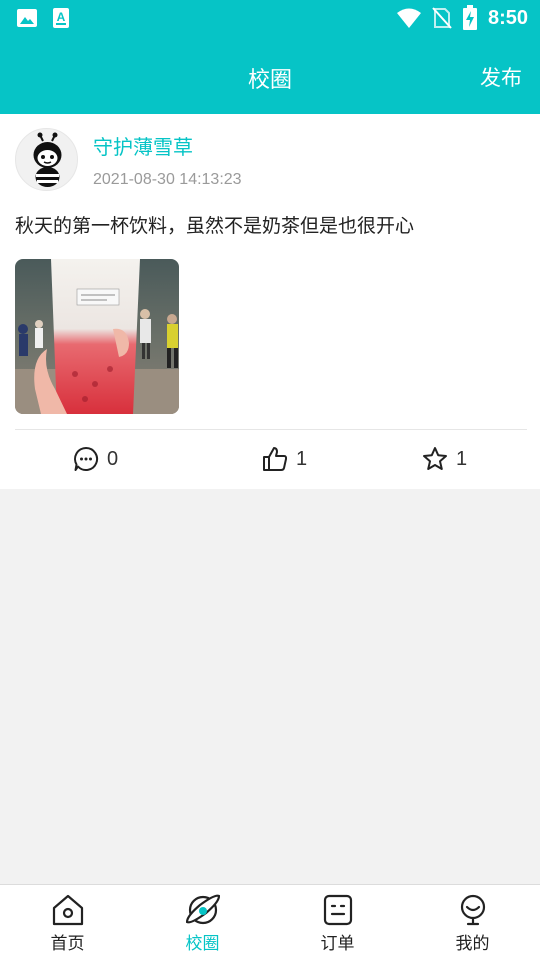  Describe the element at coordinates (501, 77) in the screenshot. I see `publish-button: 发布` at that location.